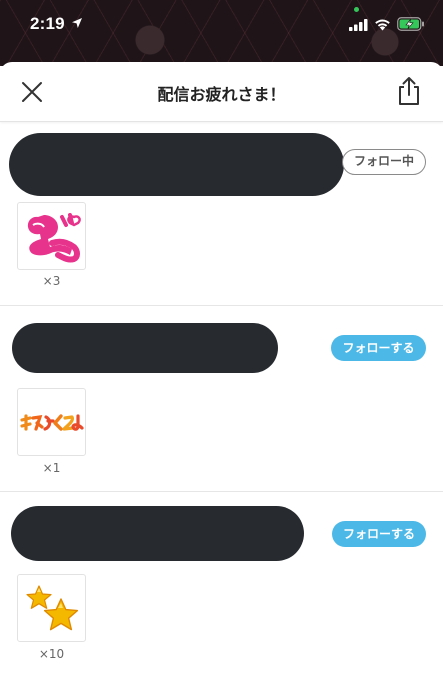 This screenshot has height=680, width=443. What do you see at coordinates (356, 9) in the screenshot?
I see `mic-indicator-dot` at bounding box center [356, 9].